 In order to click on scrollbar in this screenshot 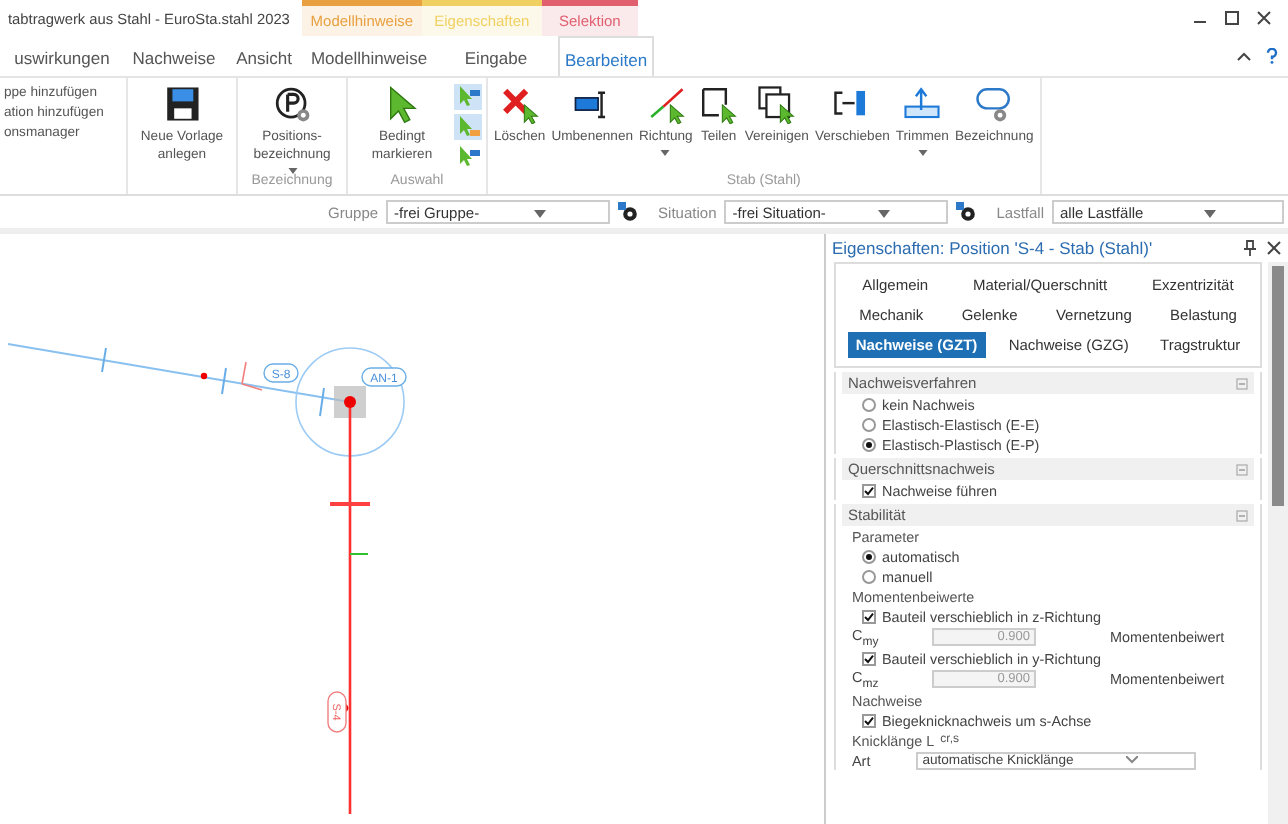, I will do `click(1278, 543)`.